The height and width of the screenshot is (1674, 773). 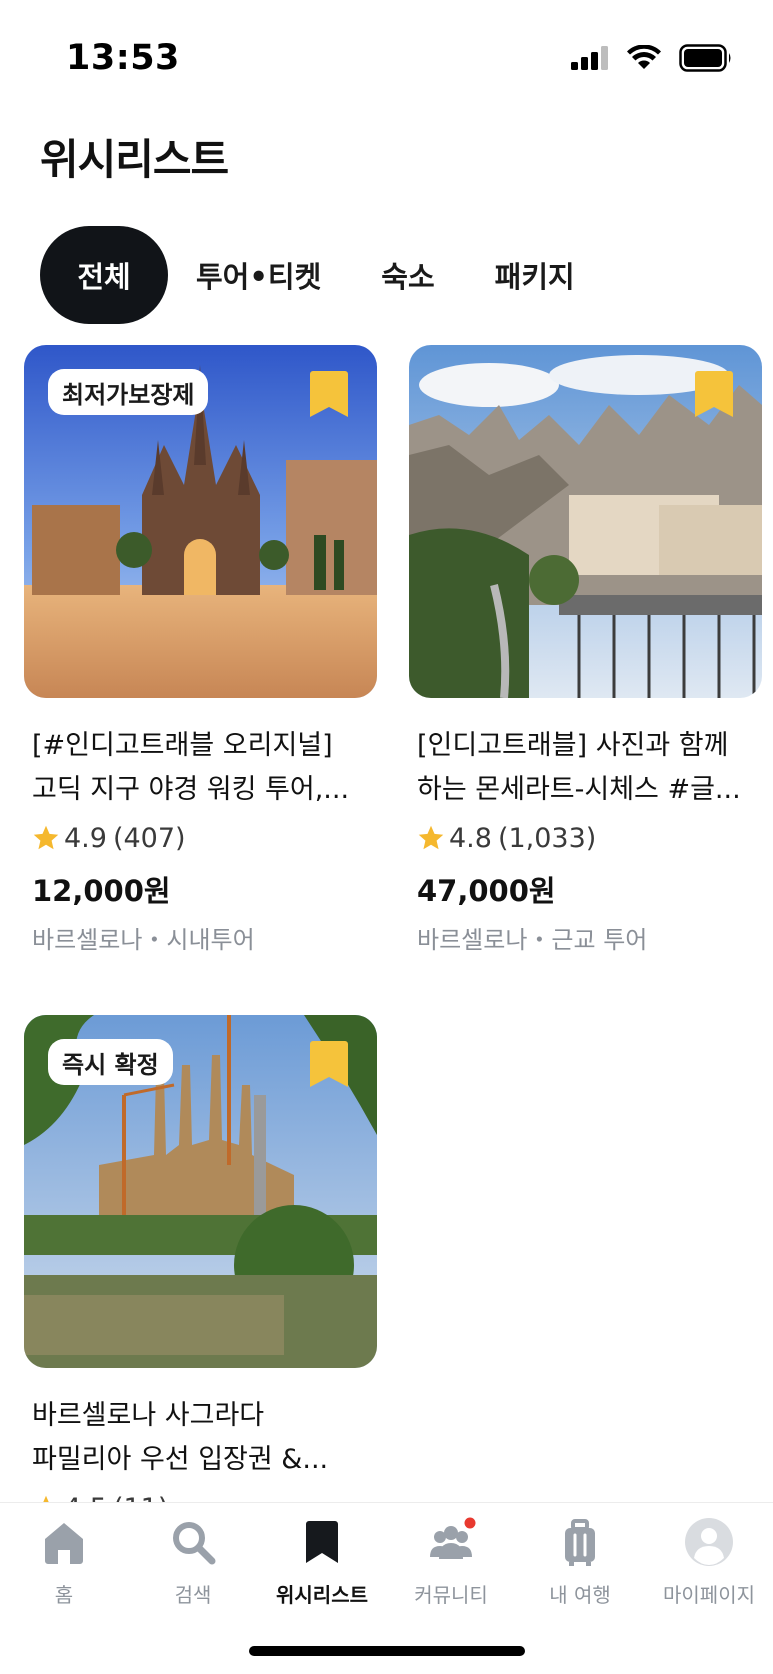 What do you see at coordinates (470, 838) in the screenshot?
I see `rating-value: 4.8` at bounding box center [470, 838].